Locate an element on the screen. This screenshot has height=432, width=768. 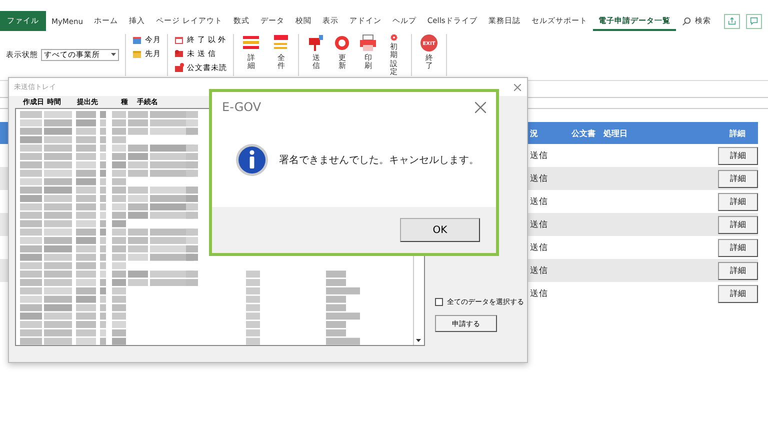
column-header: 詳細 is located at coordinates (738, 133).